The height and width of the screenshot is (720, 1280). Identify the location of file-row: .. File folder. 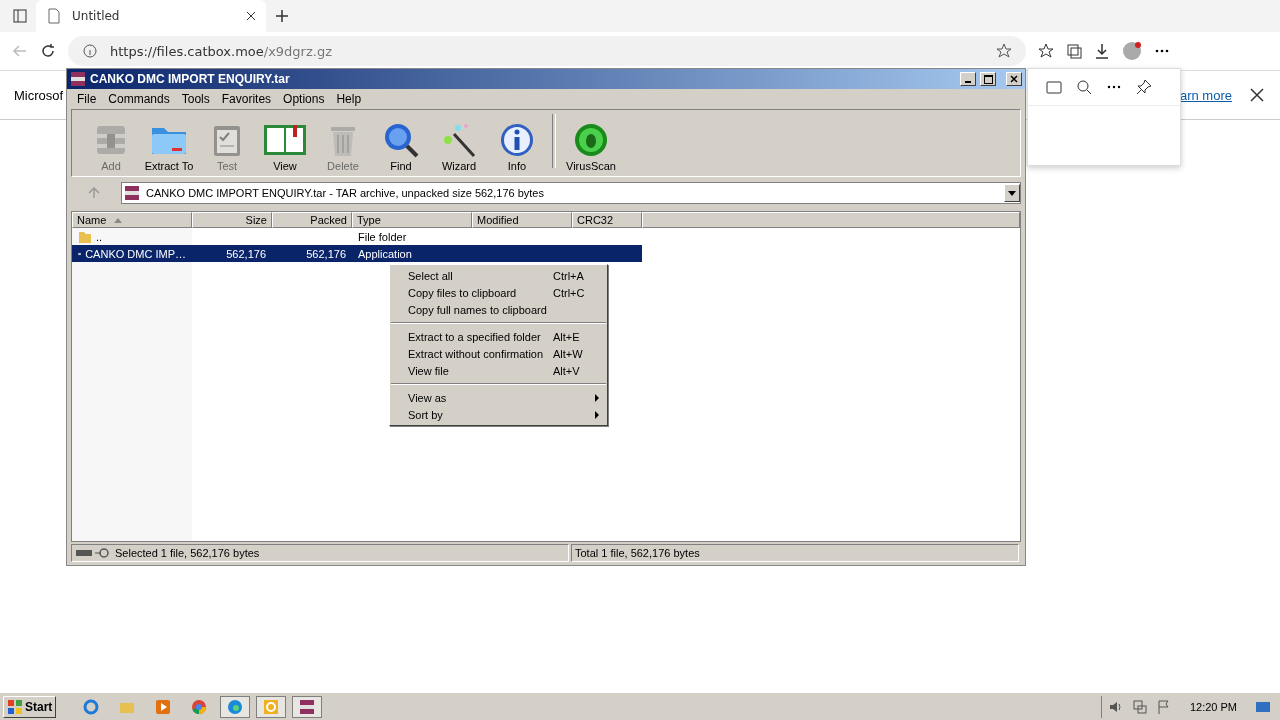
(357, 236).